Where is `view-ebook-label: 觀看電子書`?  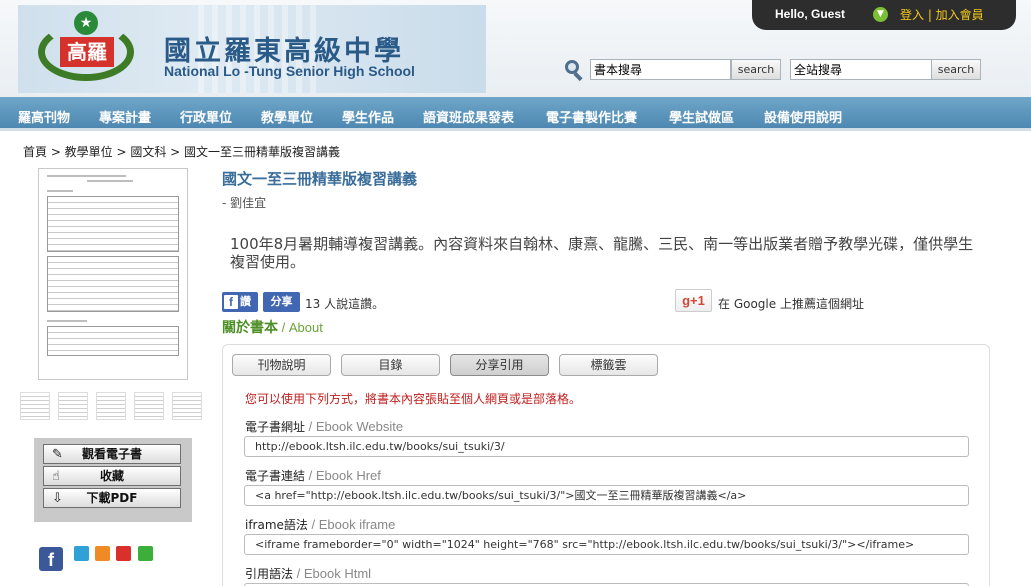 view-ebook-label: 觀看電子書 is located at coordinates (111, 454).